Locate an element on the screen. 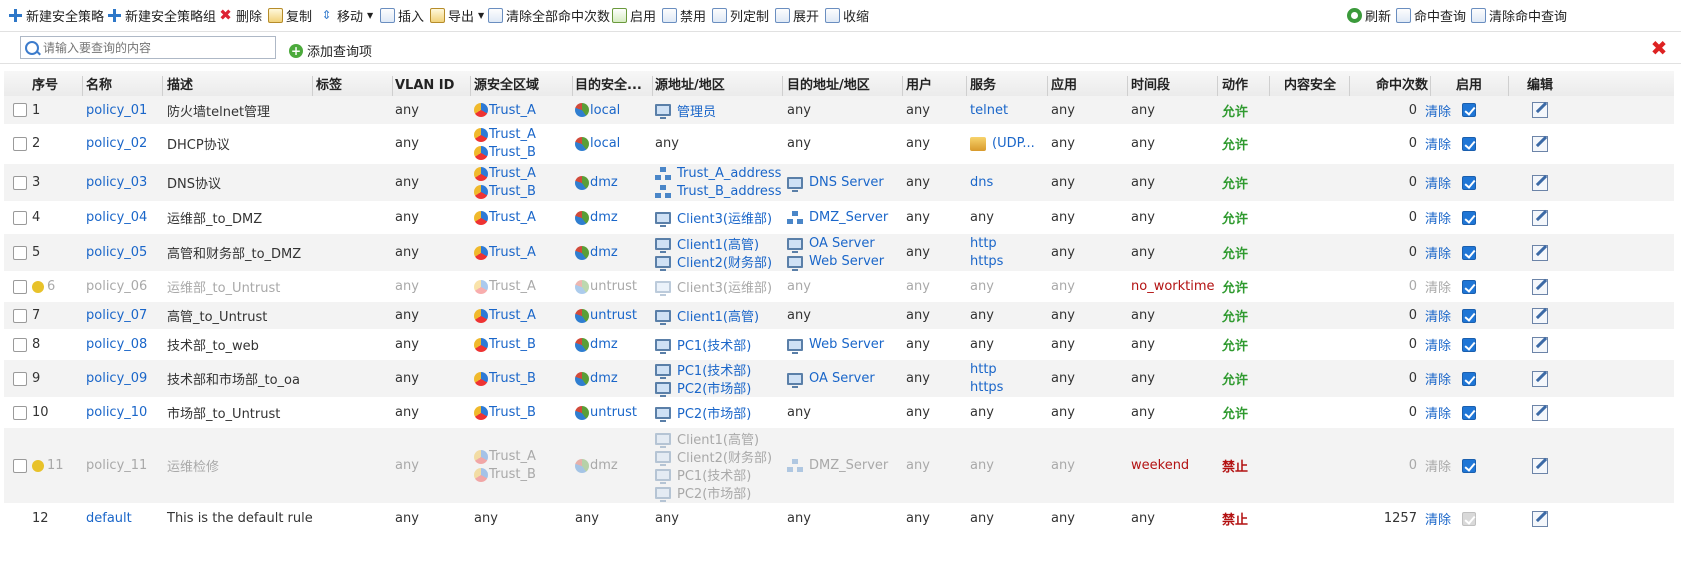 Image resolution: width=1681 pixels, height=584 pixels. policy-name-link: policy_07 is located at coordinates (116, 315).